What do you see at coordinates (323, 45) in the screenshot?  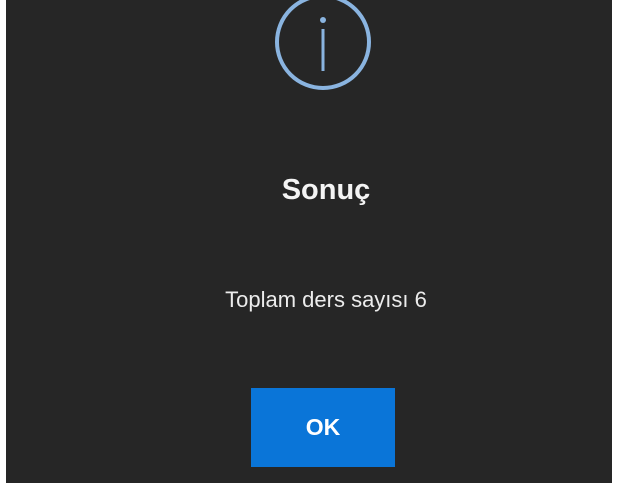 I see `info-icon` at bounding box center [323, 45].